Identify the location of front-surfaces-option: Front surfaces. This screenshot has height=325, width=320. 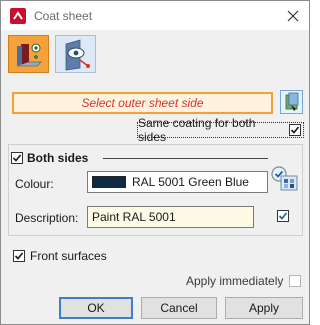
(60, 256).